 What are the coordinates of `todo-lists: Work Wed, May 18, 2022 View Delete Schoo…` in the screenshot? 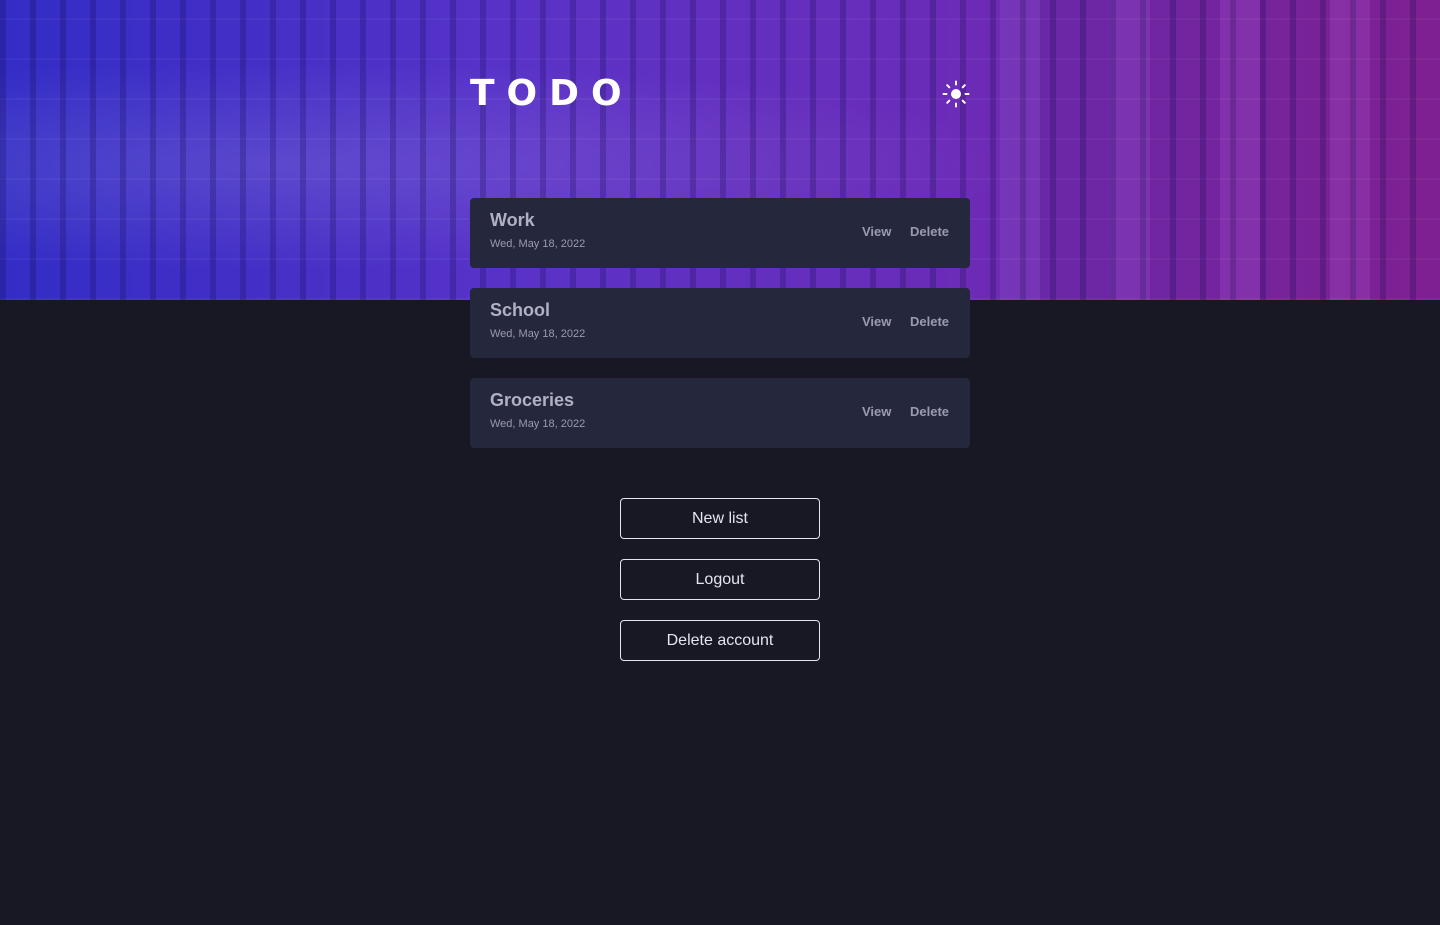 It's located at (720, 333).